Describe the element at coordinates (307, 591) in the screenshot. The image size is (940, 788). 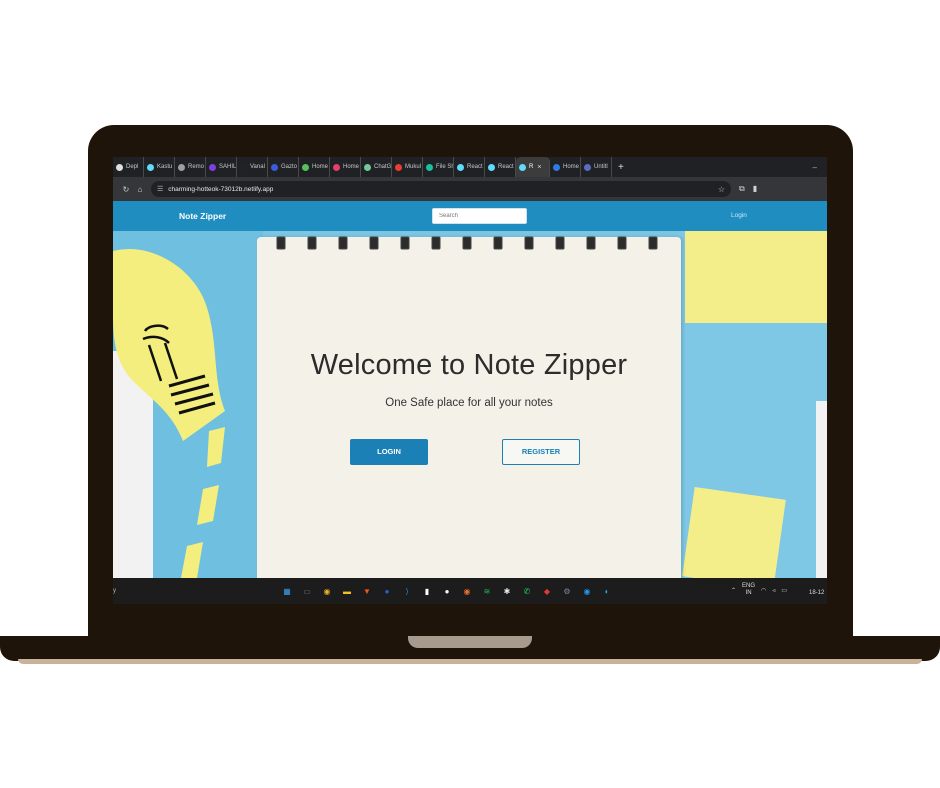
I see `task-view-icon: ▭` at that location.